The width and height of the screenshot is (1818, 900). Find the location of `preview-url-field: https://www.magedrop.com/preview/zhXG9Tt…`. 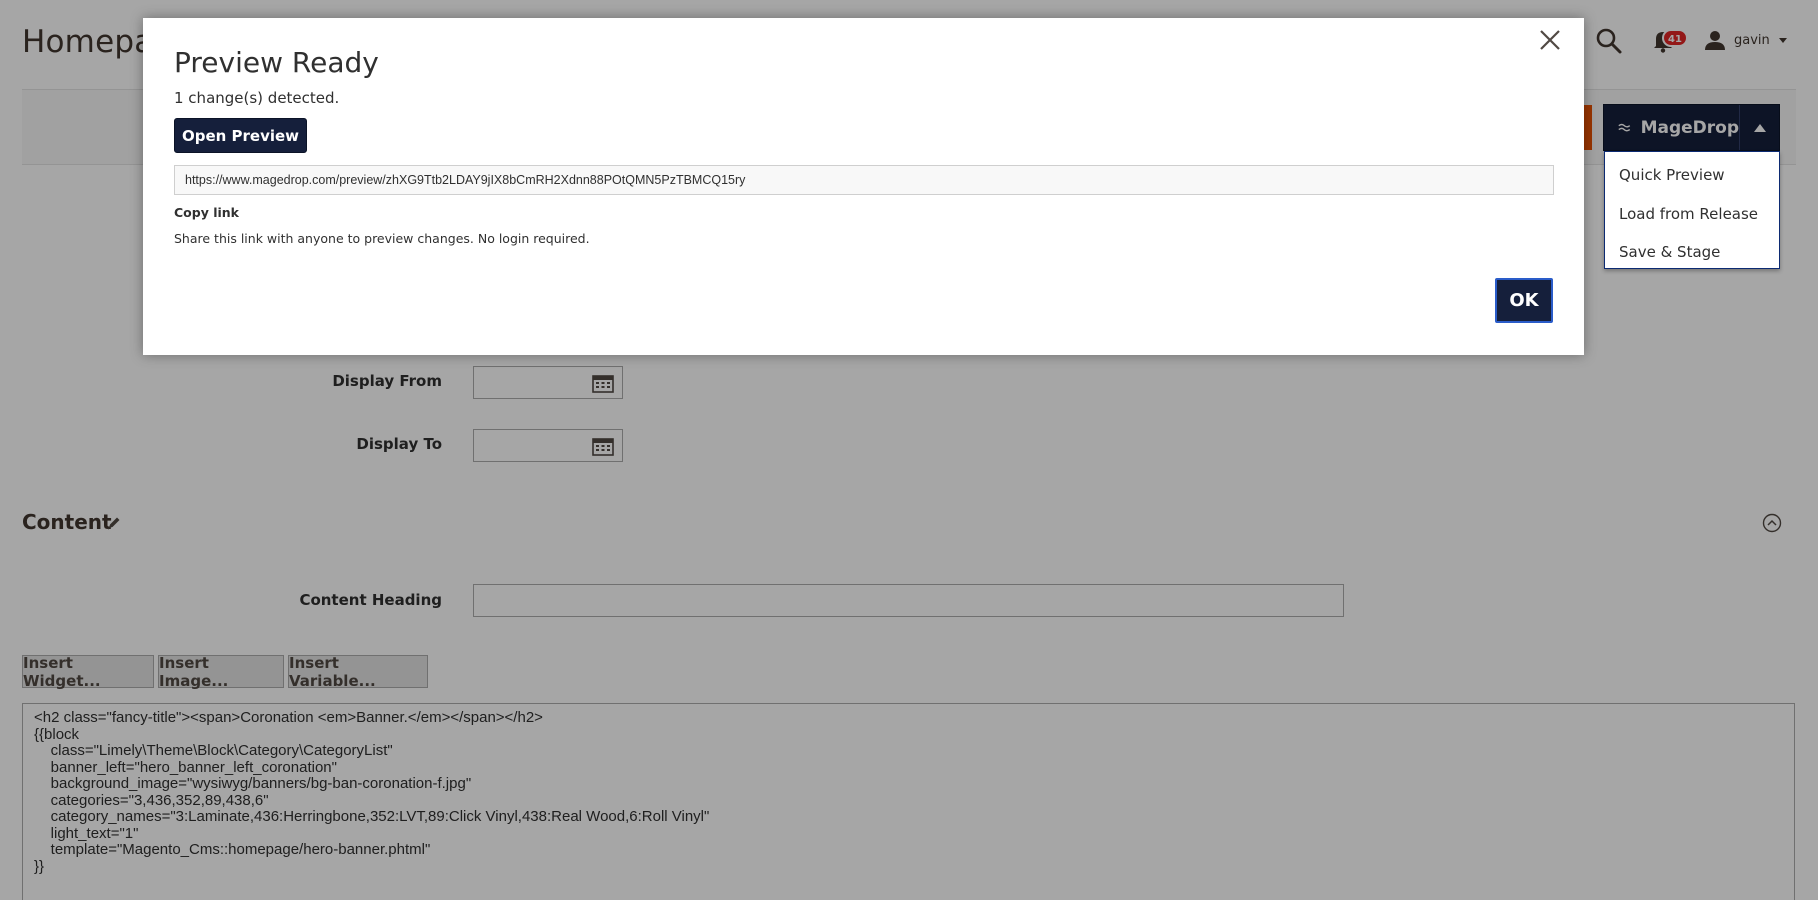

preview-url-field: https://www.magedrop.com/preview/zhXG9Tt… is located at coordinates (864, 180).